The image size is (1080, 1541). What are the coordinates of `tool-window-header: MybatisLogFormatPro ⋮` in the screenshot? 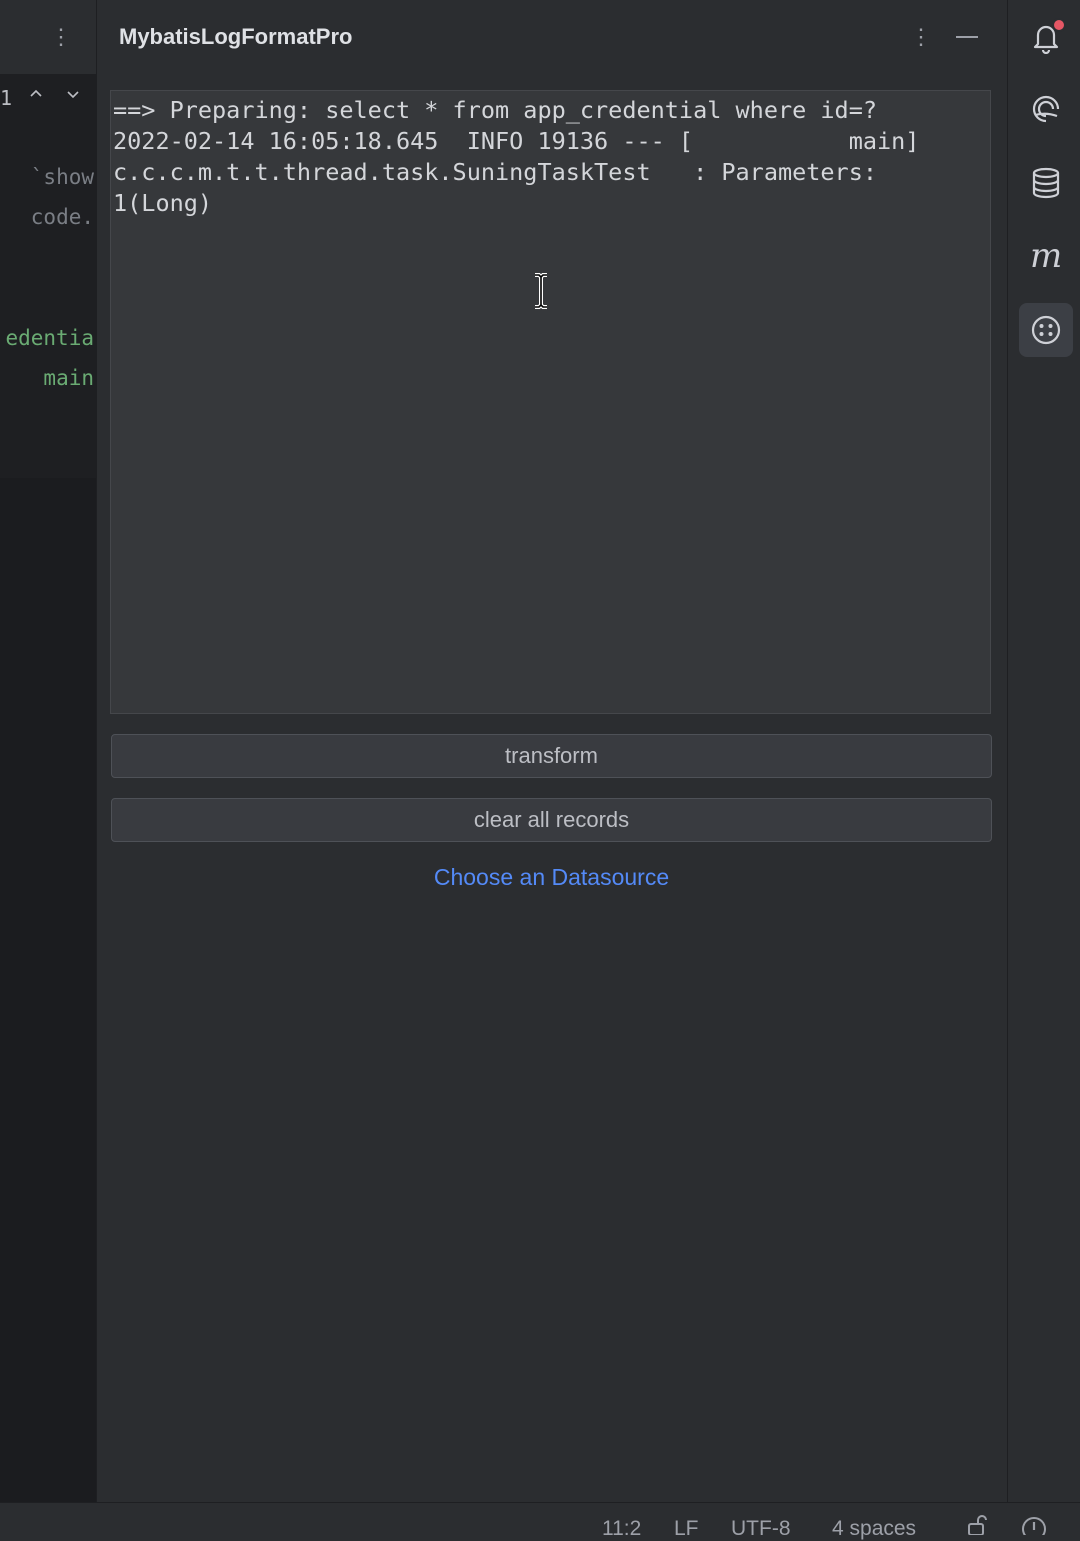 It's located at (552, 37).